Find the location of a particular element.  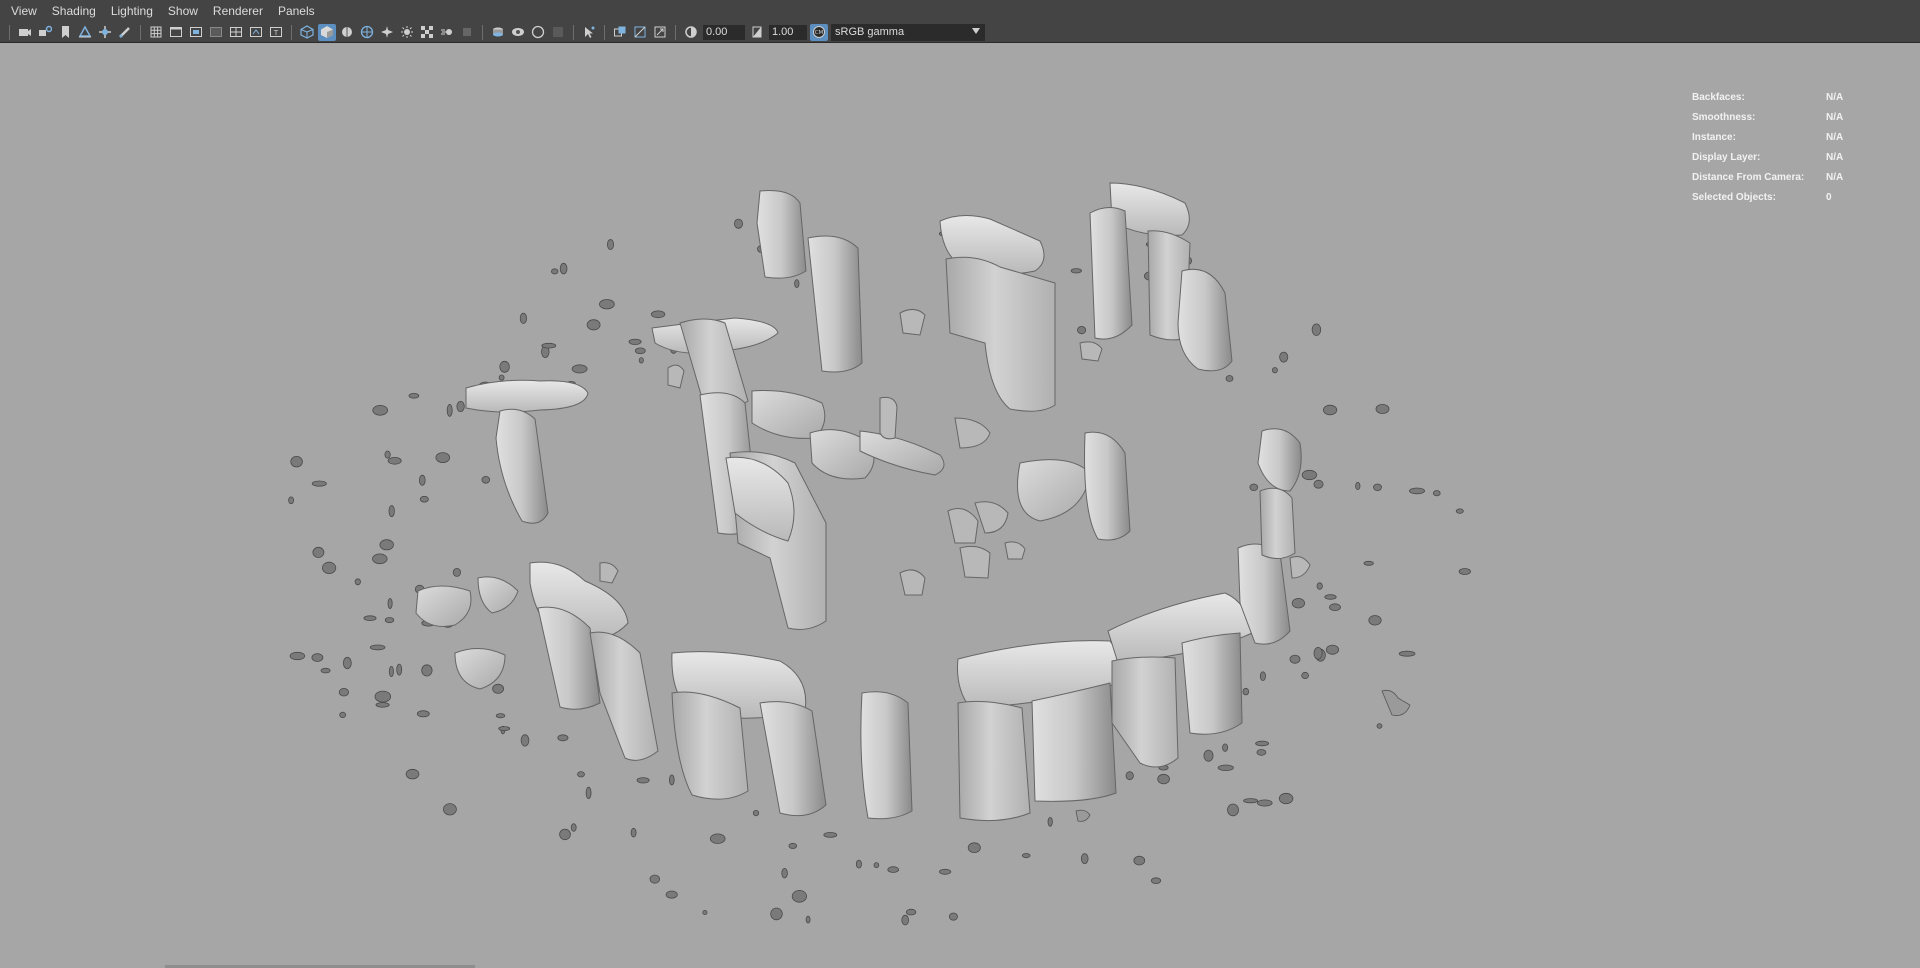

two-sided-lighting-icon is located at coordinates (640, 32).